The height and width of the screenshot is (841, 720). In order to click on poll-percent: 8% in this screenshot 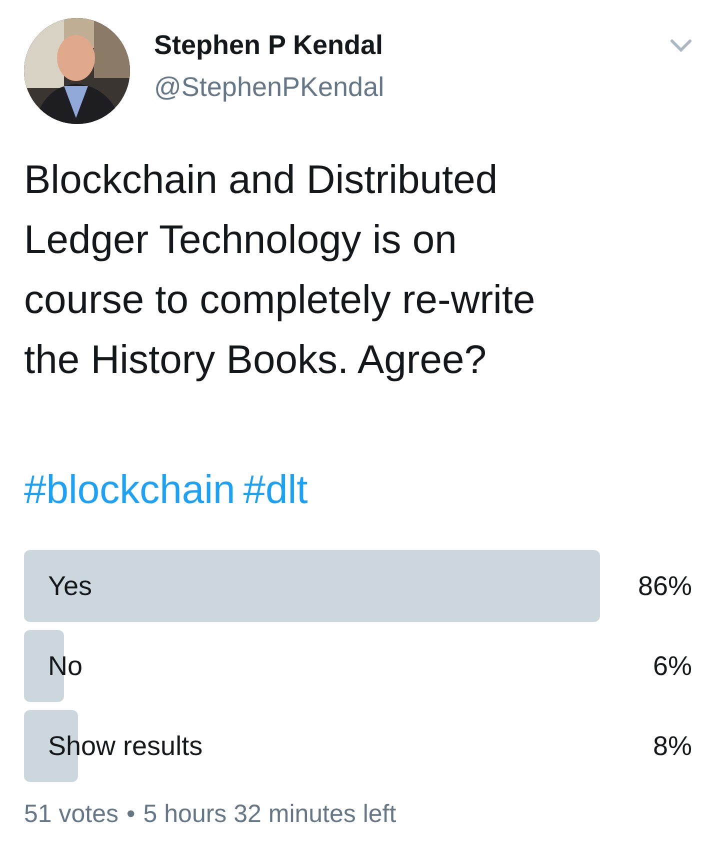, I will do `click(672, 746)`.